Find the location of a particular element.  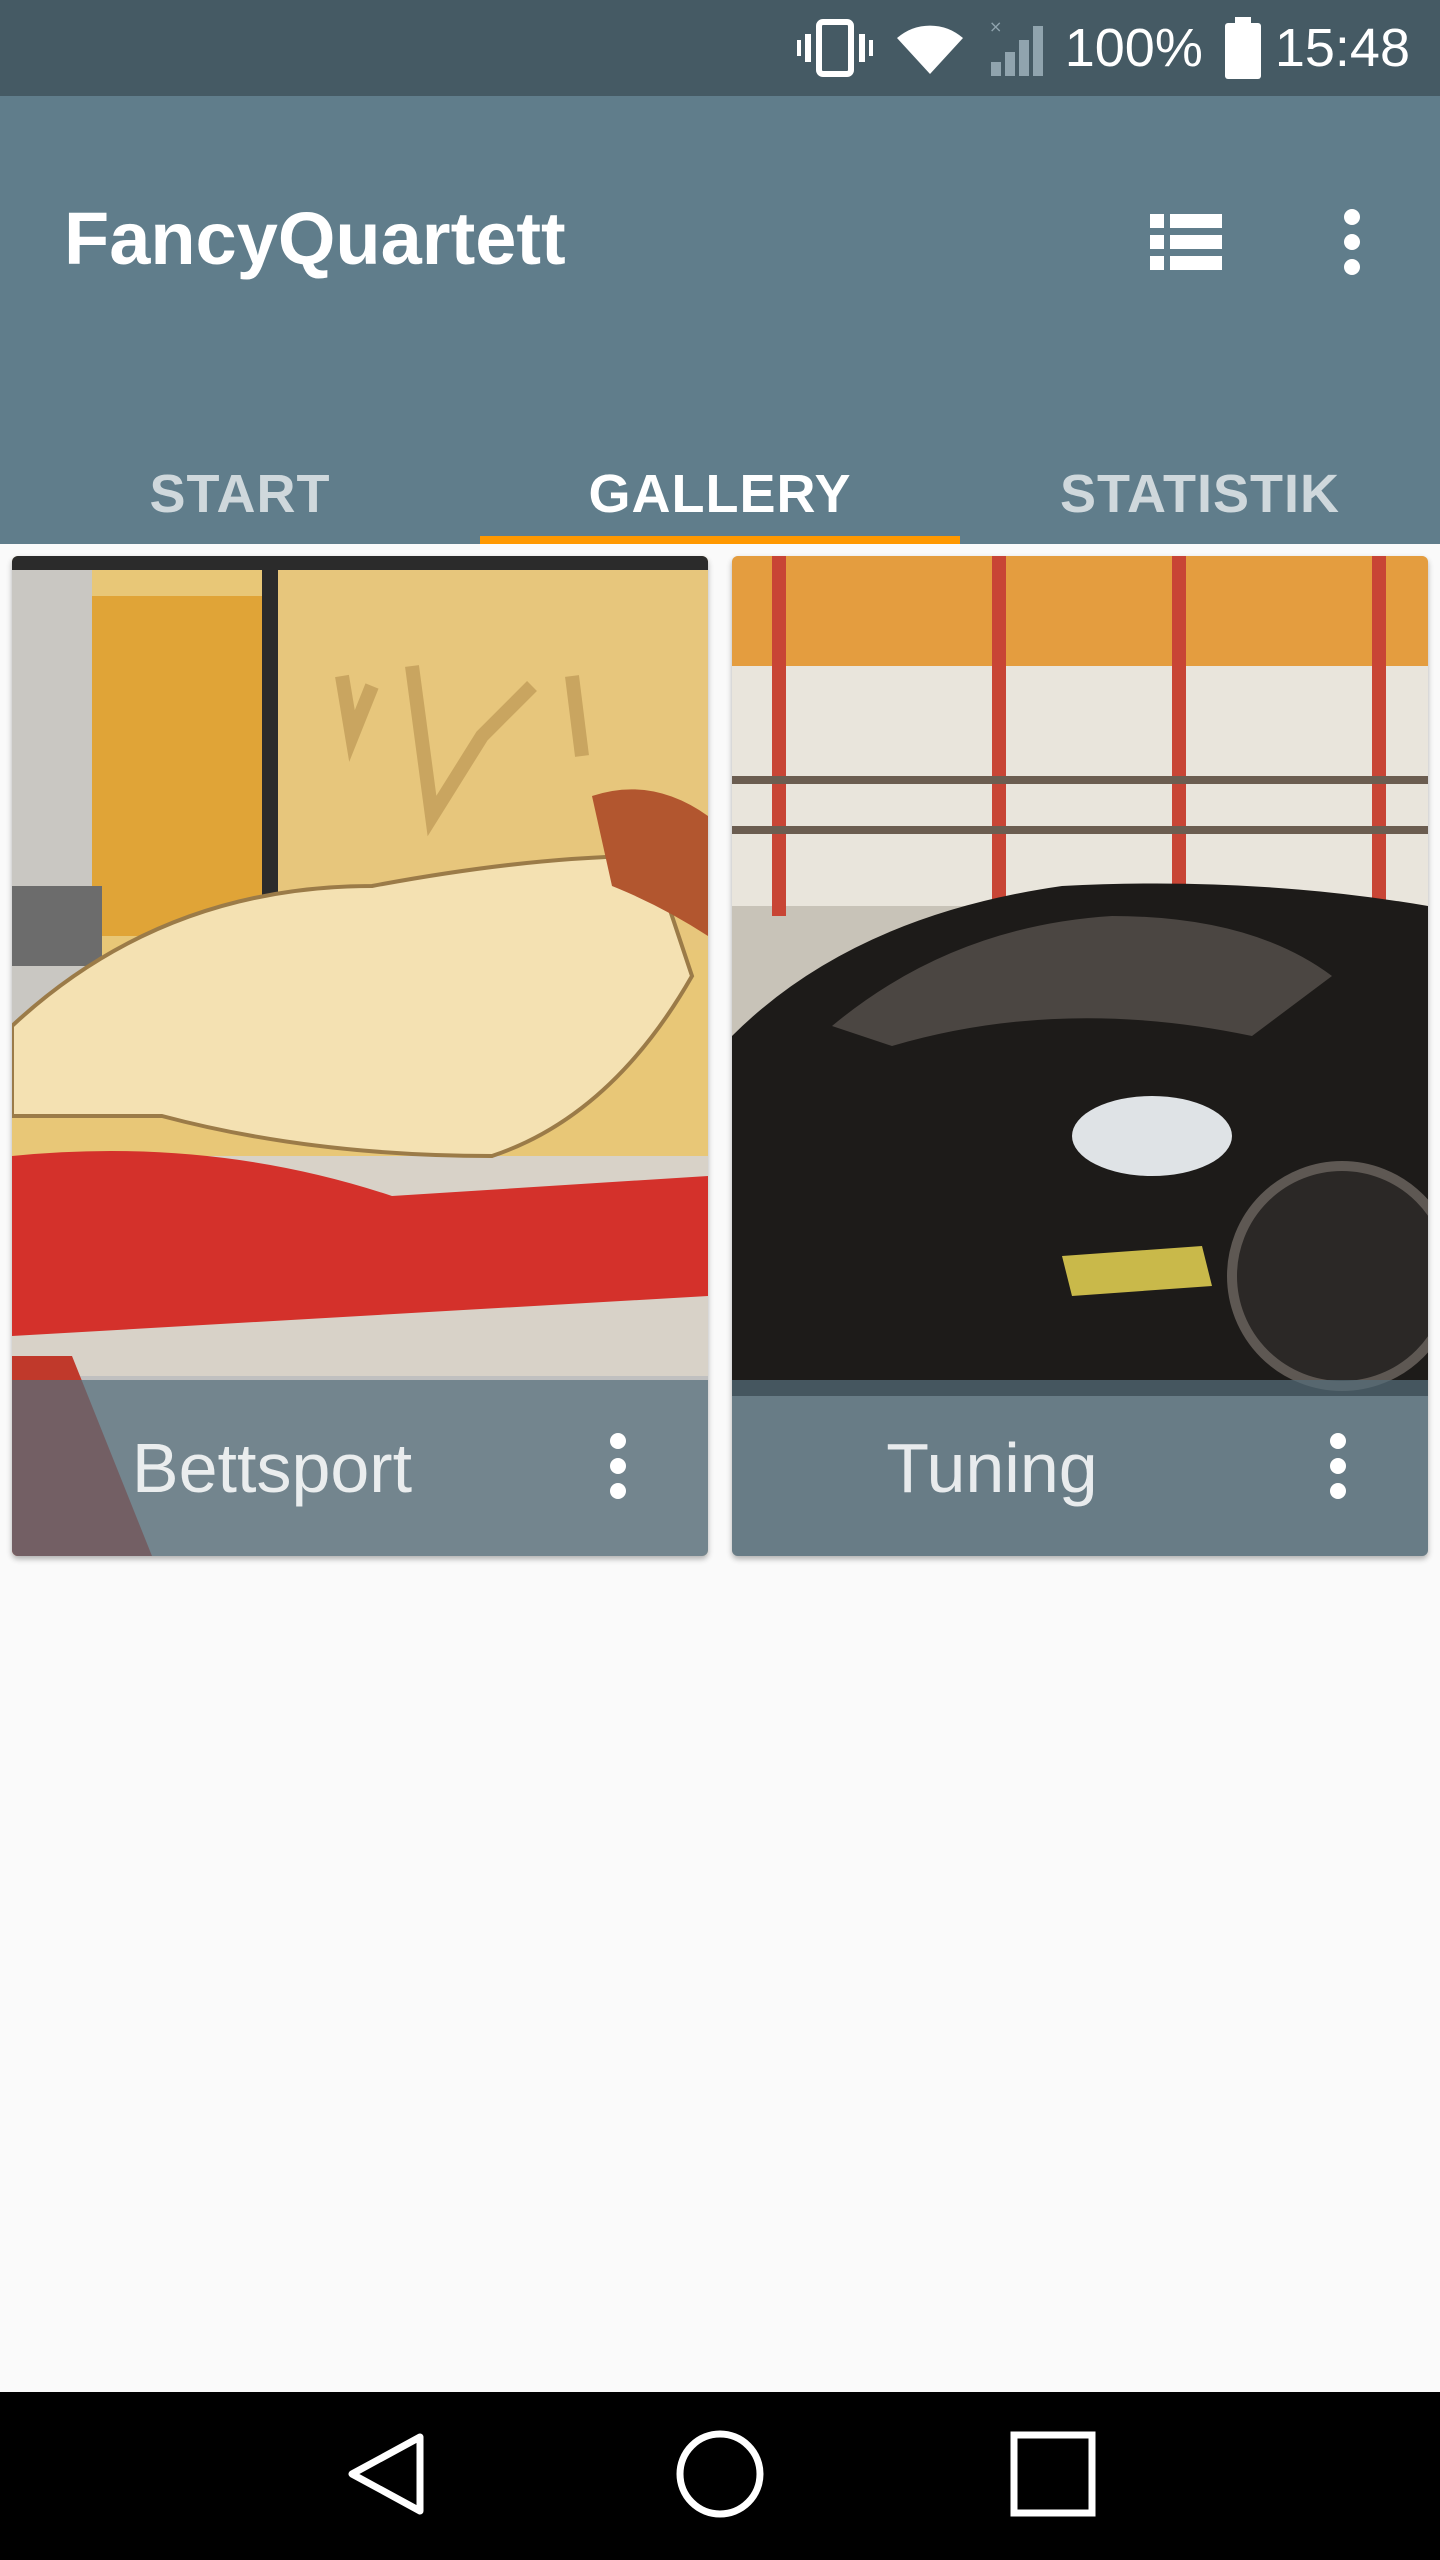

tab-gallery: GALLERY is located at coordinates (720, 494).